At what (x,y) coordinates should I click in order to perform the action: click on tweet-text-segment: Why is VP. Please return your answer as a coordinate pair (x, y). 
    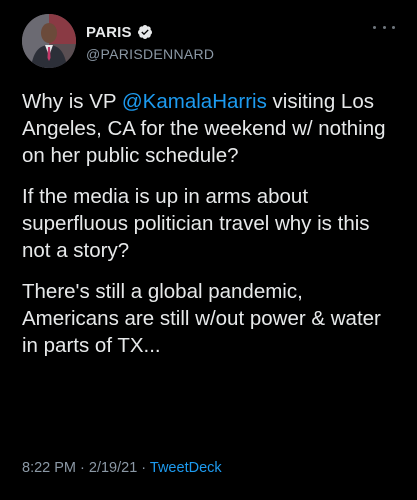
    Looking at the image, I should click on (72, 101).